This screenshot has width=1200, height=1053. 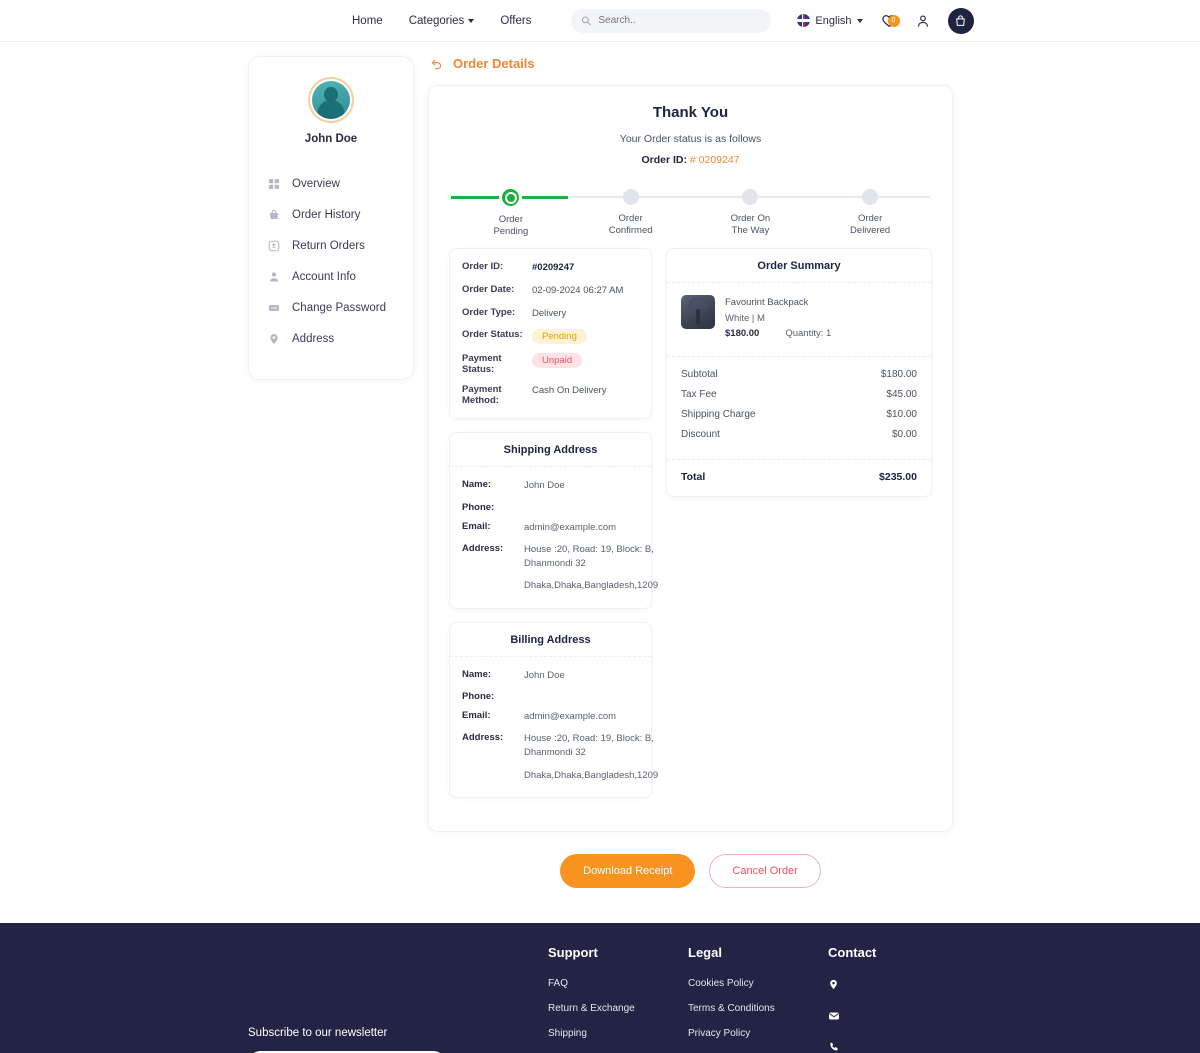 I want to click on order-id-key: Order ID:, so click(x=483, y=266).